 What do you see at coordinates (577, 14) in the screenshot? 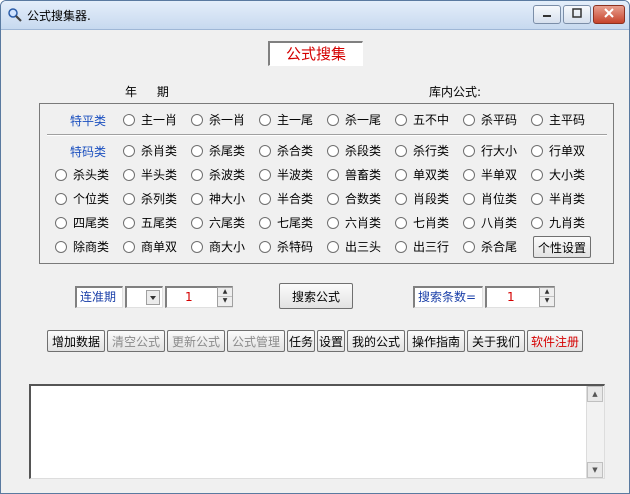
I see `maximize-button` at bounding box center [577, 14].